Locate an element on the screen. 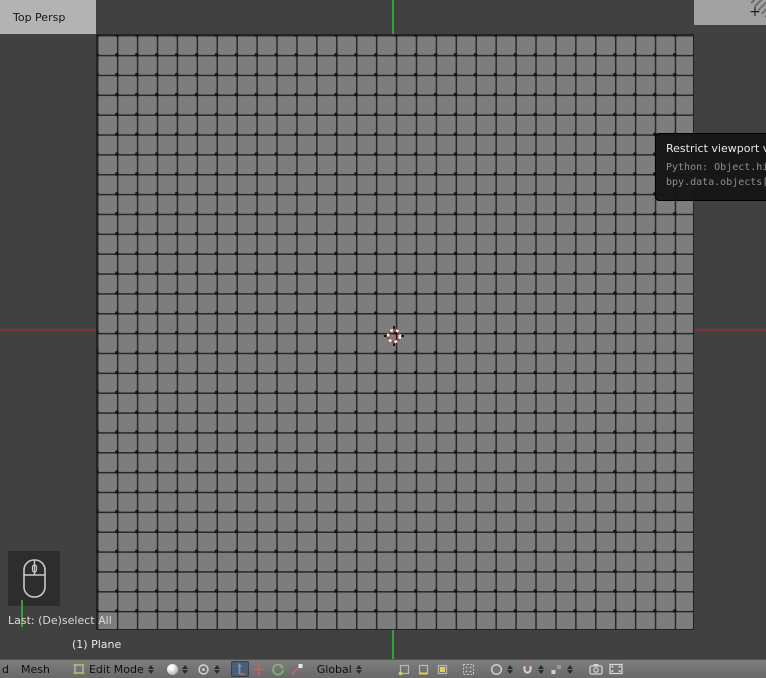 The image size is (766, 678). select-mode-toggles is located at coordinates (424, 669).